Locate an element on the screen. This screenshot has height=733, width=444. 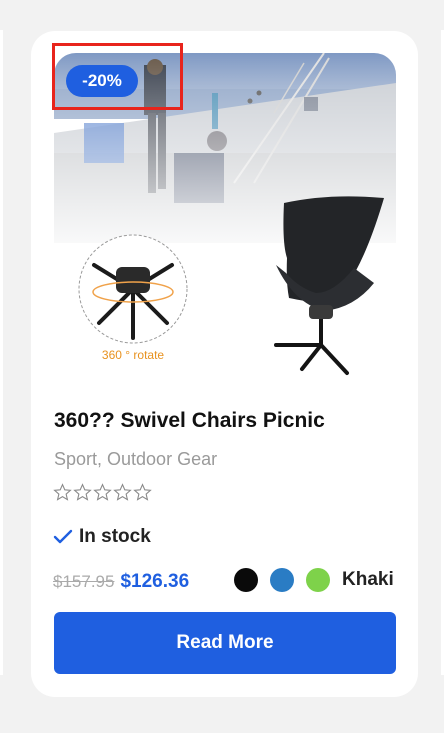
sale-price: $126.36 is located at coordinates (155, 581).